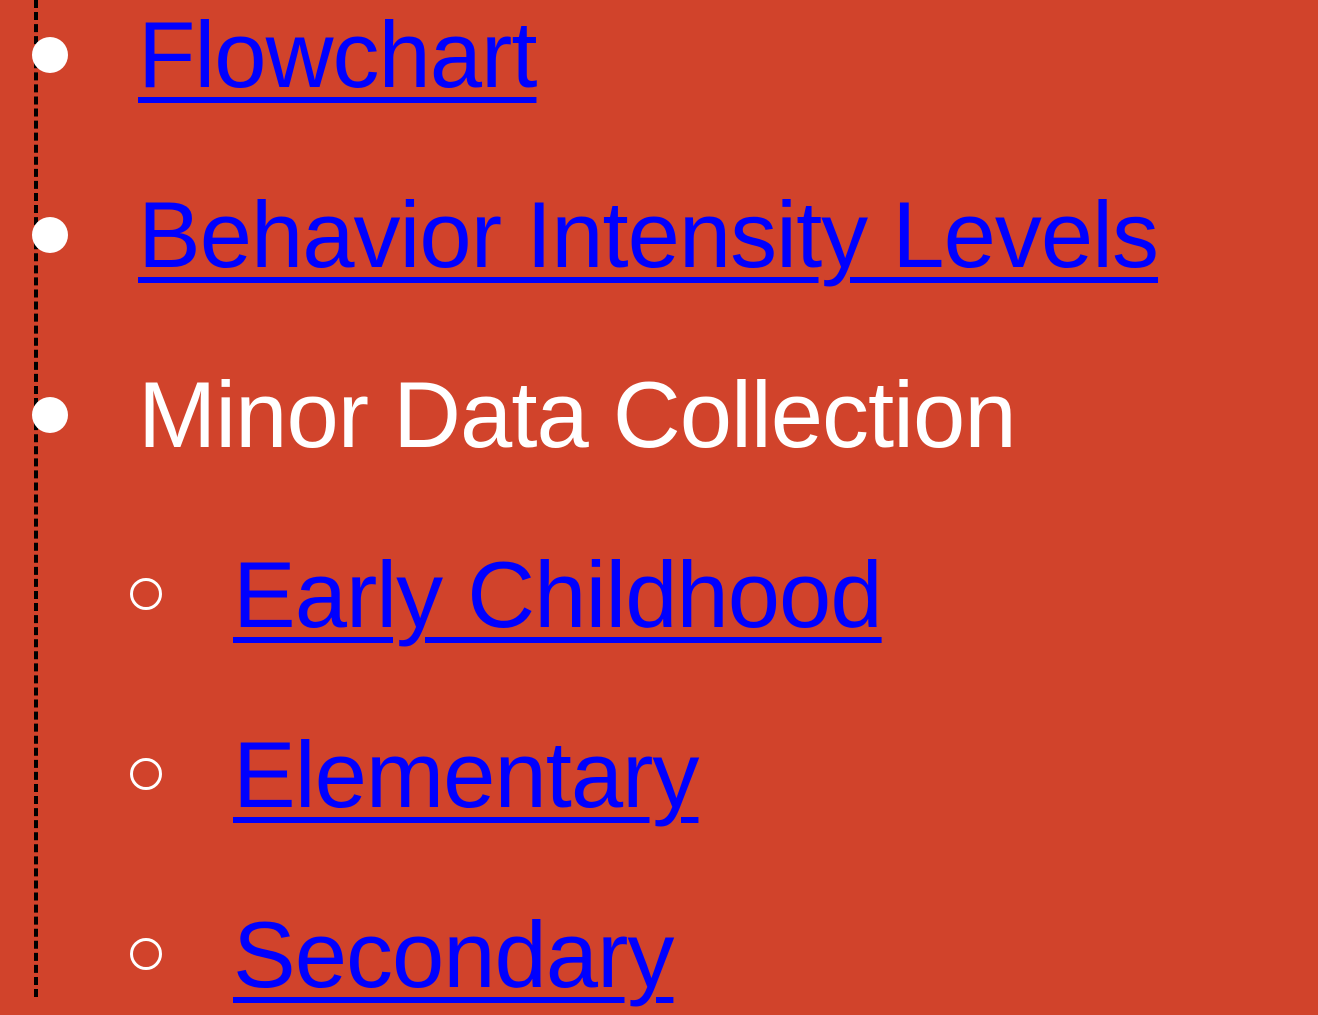 The width and height of the screenshot is (1318, 1015). Describe the element at coordinates (558, 595) in the screenshot. I see `early-childhood-link: Early Childhood` at that location.